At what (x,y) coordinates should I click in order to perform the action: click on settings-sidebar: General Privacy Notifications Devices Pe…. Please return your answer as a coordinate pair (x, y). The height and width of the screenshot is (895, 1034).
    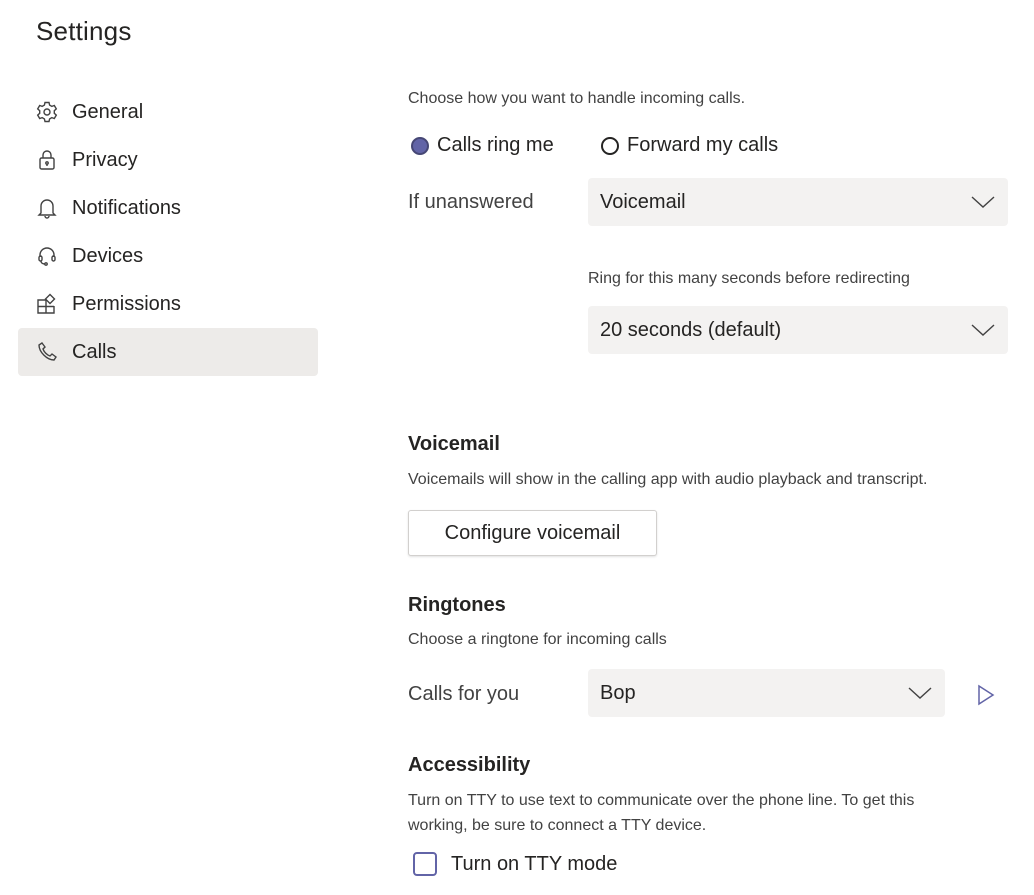
    Looking at the image, I should click on (168, 232).